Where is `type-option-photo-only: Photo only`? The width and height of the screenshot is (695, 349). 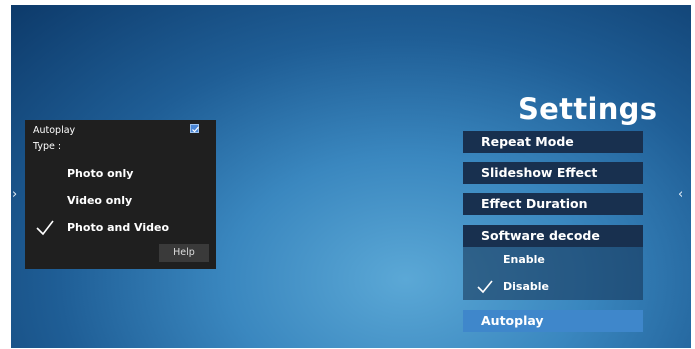
type-option-photo-only: Photo only is located at coordinates (120, 174).